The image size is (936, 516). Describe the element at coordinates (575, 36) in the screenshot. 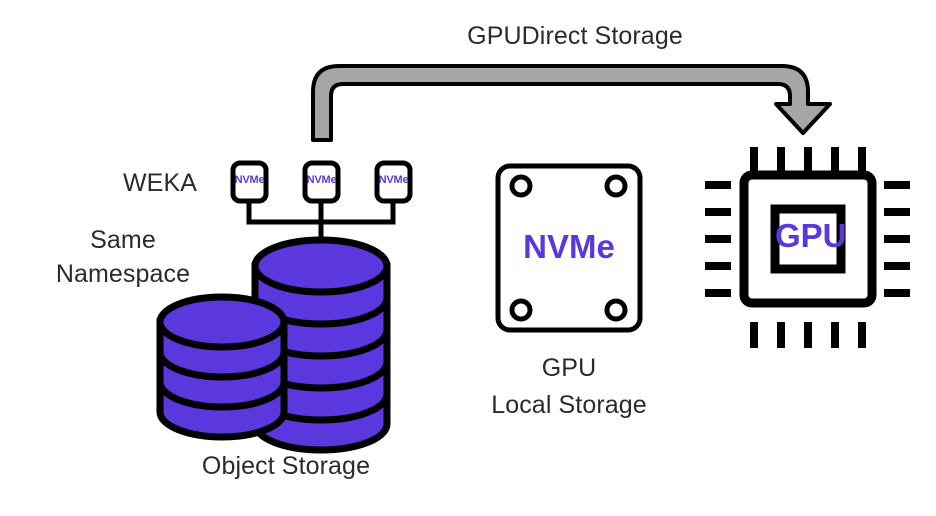

I see `gpudirect-storage-label: GPUDirect Storage` at that location.